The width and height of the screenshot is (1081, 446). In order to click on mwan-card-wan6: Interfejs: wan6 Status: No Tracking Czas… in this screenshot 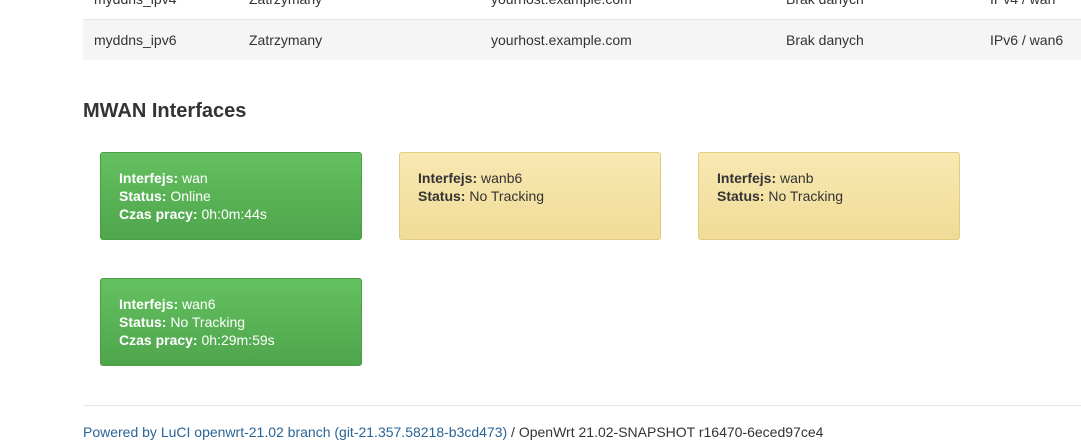, I will do `click(231, 322)`.